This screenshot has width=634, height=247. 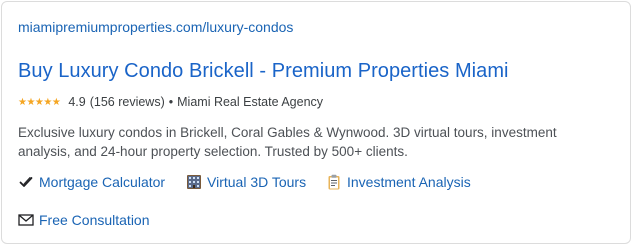 I want to click on sitelink-label: Free Consultation, so click(x=94, y=220).